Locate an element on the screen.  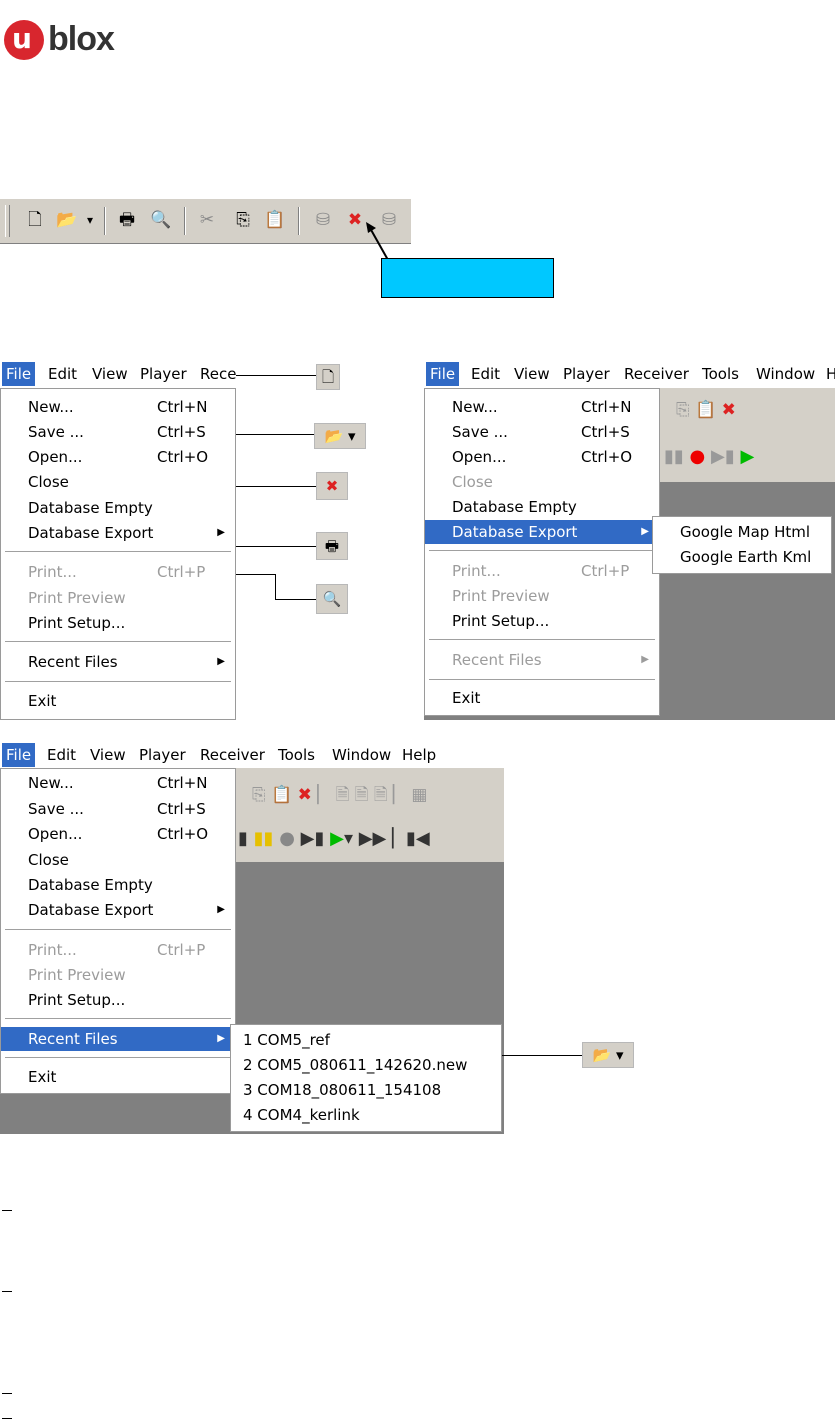
submenu-item-google-earth: Google Earth Kml is located at coordinates (742, 557).